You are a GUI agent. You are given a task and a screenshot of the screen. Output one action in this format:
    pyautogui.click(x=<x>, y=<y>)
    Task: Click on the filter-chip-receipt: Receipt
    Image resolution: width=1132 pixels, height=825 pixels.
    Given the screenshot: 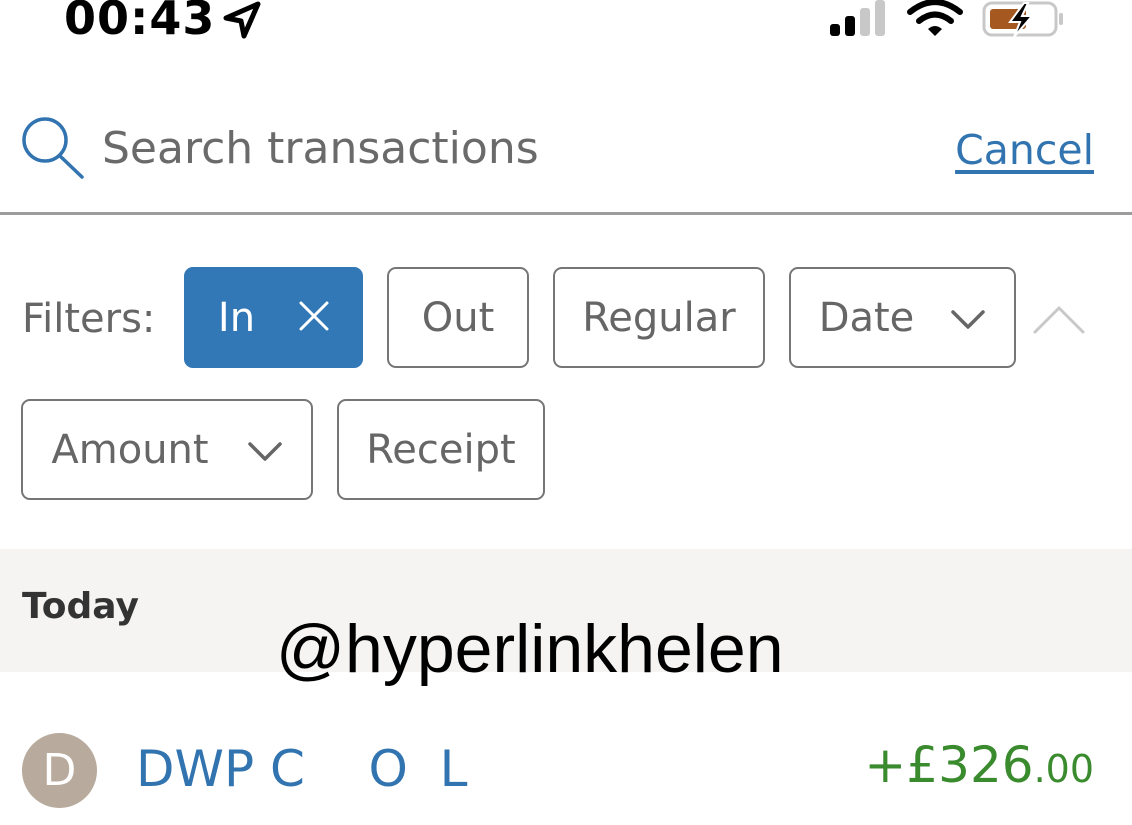 What is the action you would take?
    pyautogui.click(x=441, y=449)
    